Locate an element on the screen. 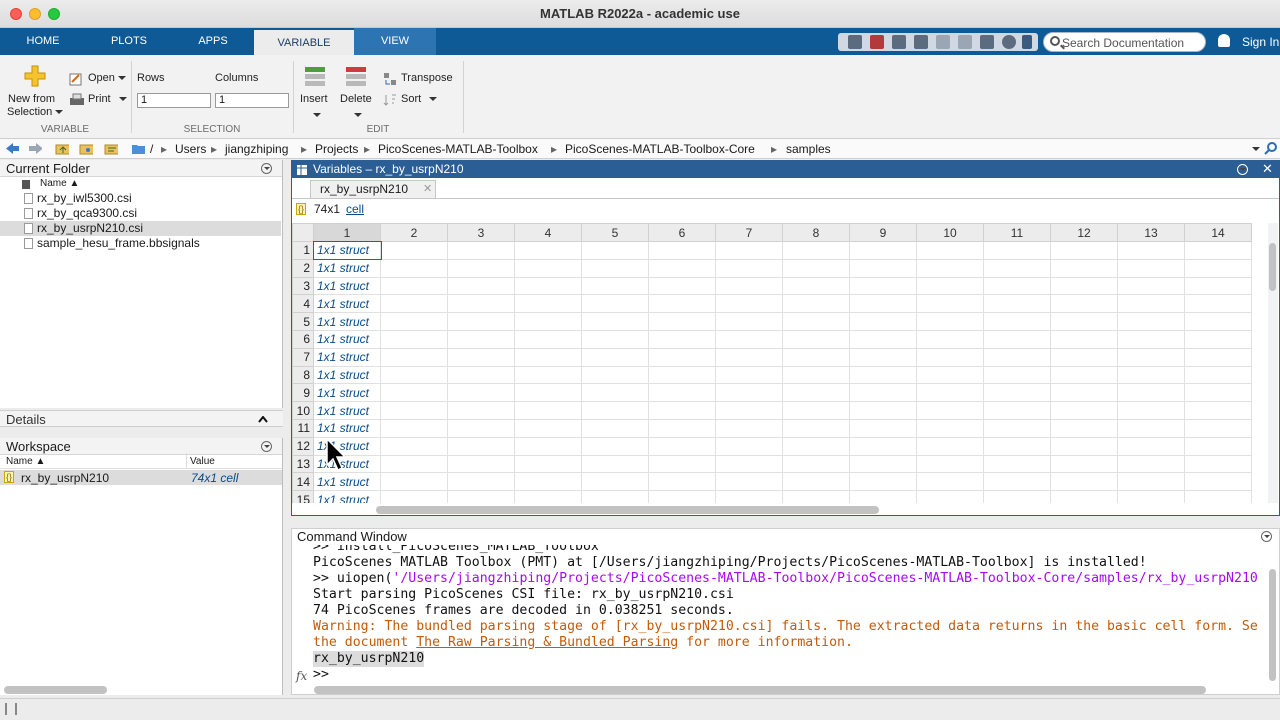 This screenshot has height=720, width=1280. path-dropdown-icon is located at coordinates (1256, 149).